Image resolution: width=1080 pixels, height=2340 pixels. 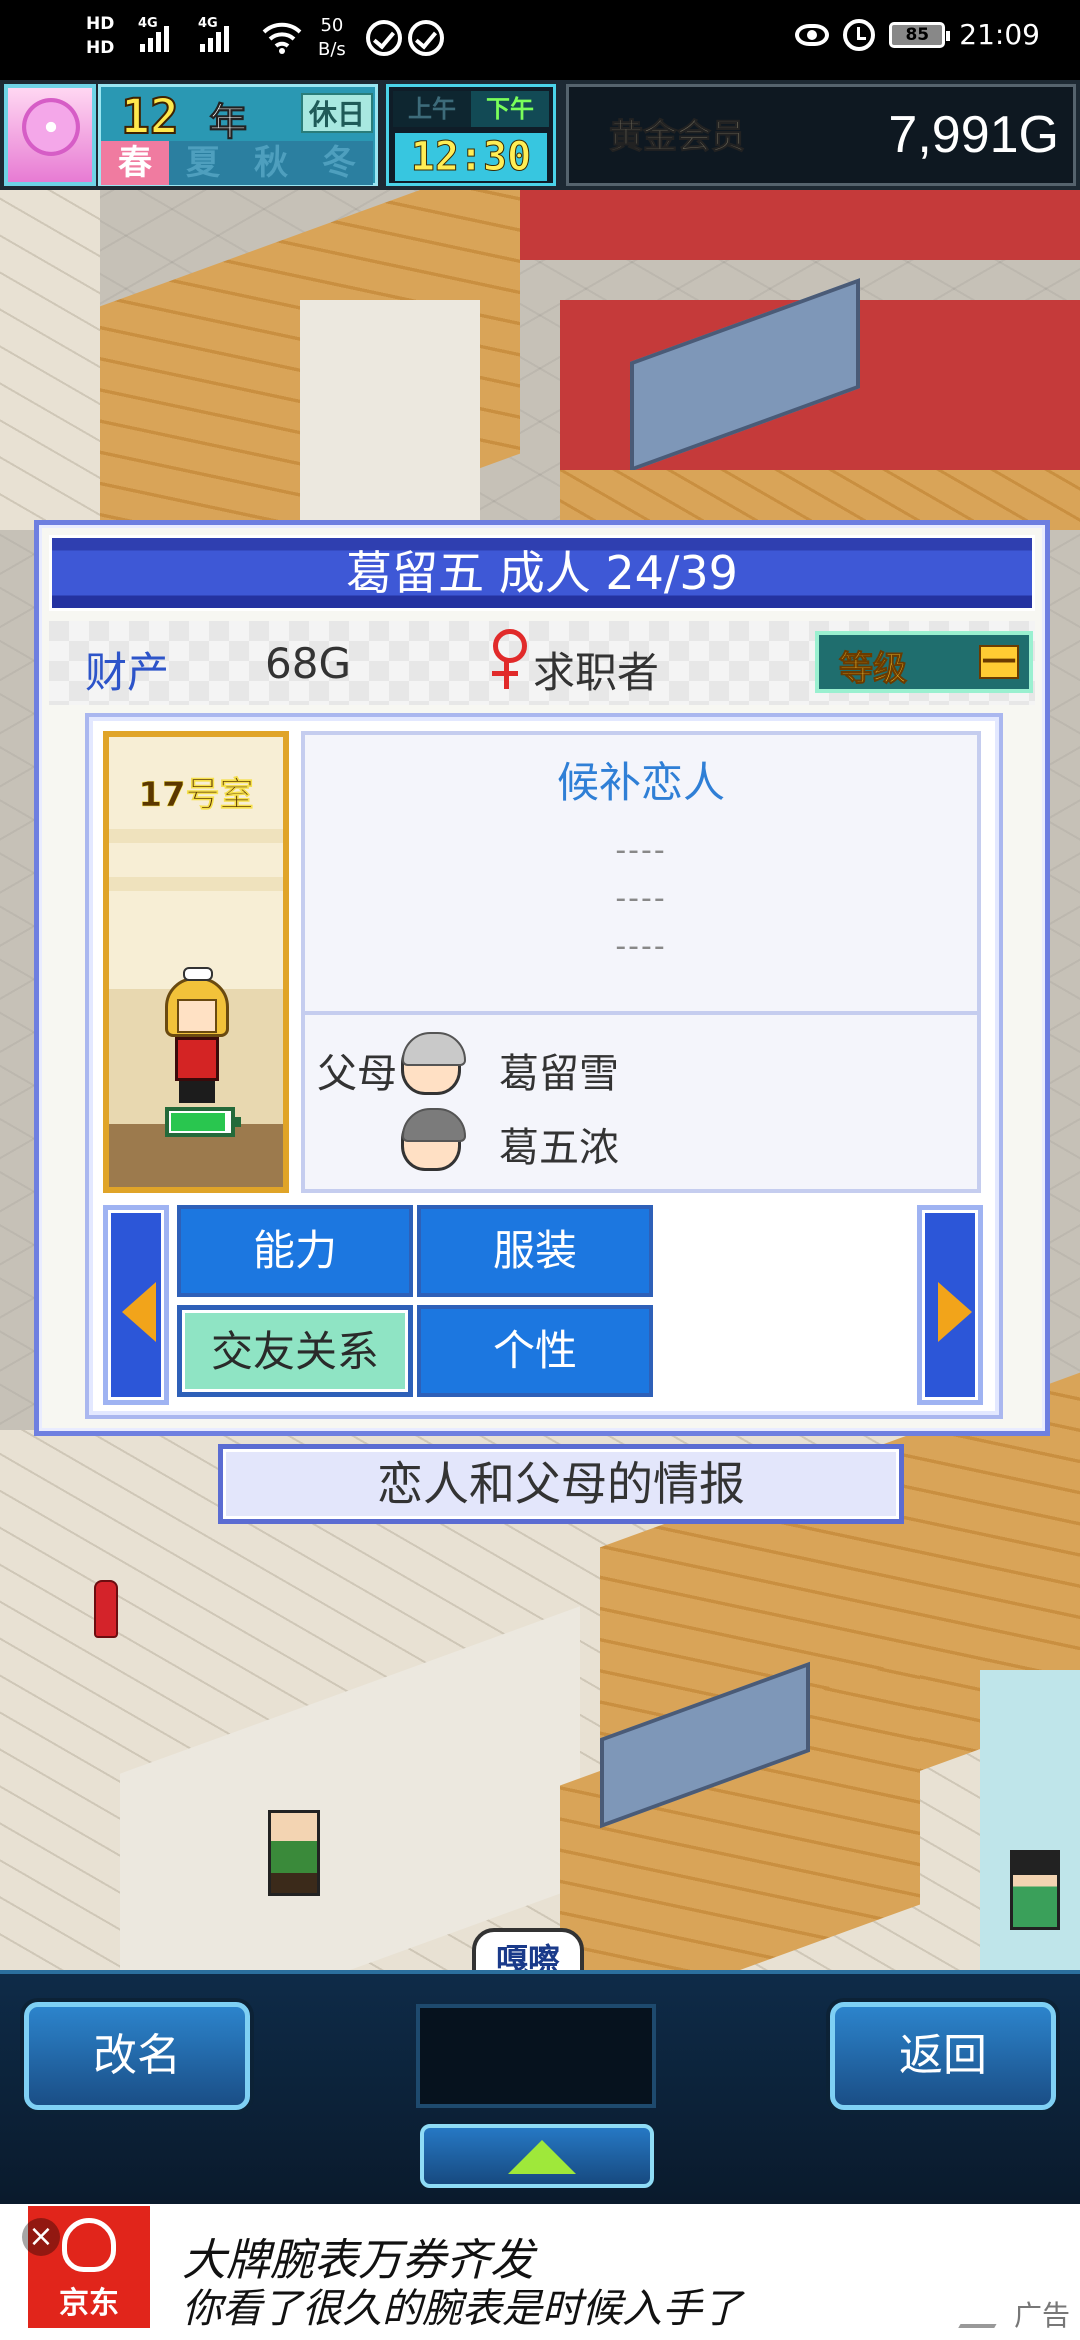 I want to click on wealth-label: 财产, so click(x=127, y=672).